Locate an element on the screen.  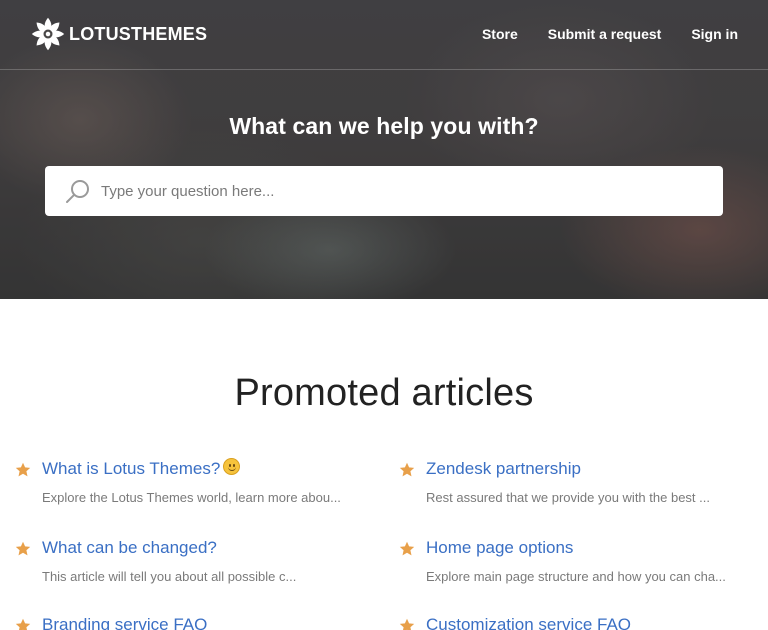
promoted-articles-title: Promoted articles is located at coordinates (384, 393).